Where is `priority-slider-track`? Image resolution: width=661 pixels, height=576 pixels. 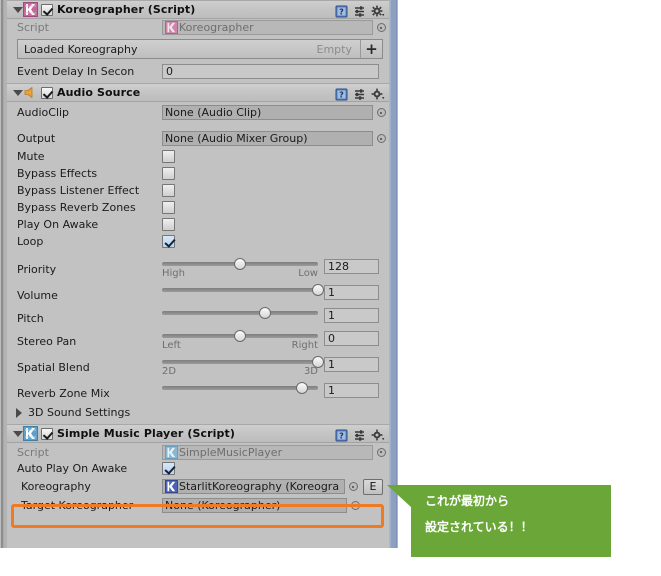 priority-slider-track is located at coordinates (240, 264).